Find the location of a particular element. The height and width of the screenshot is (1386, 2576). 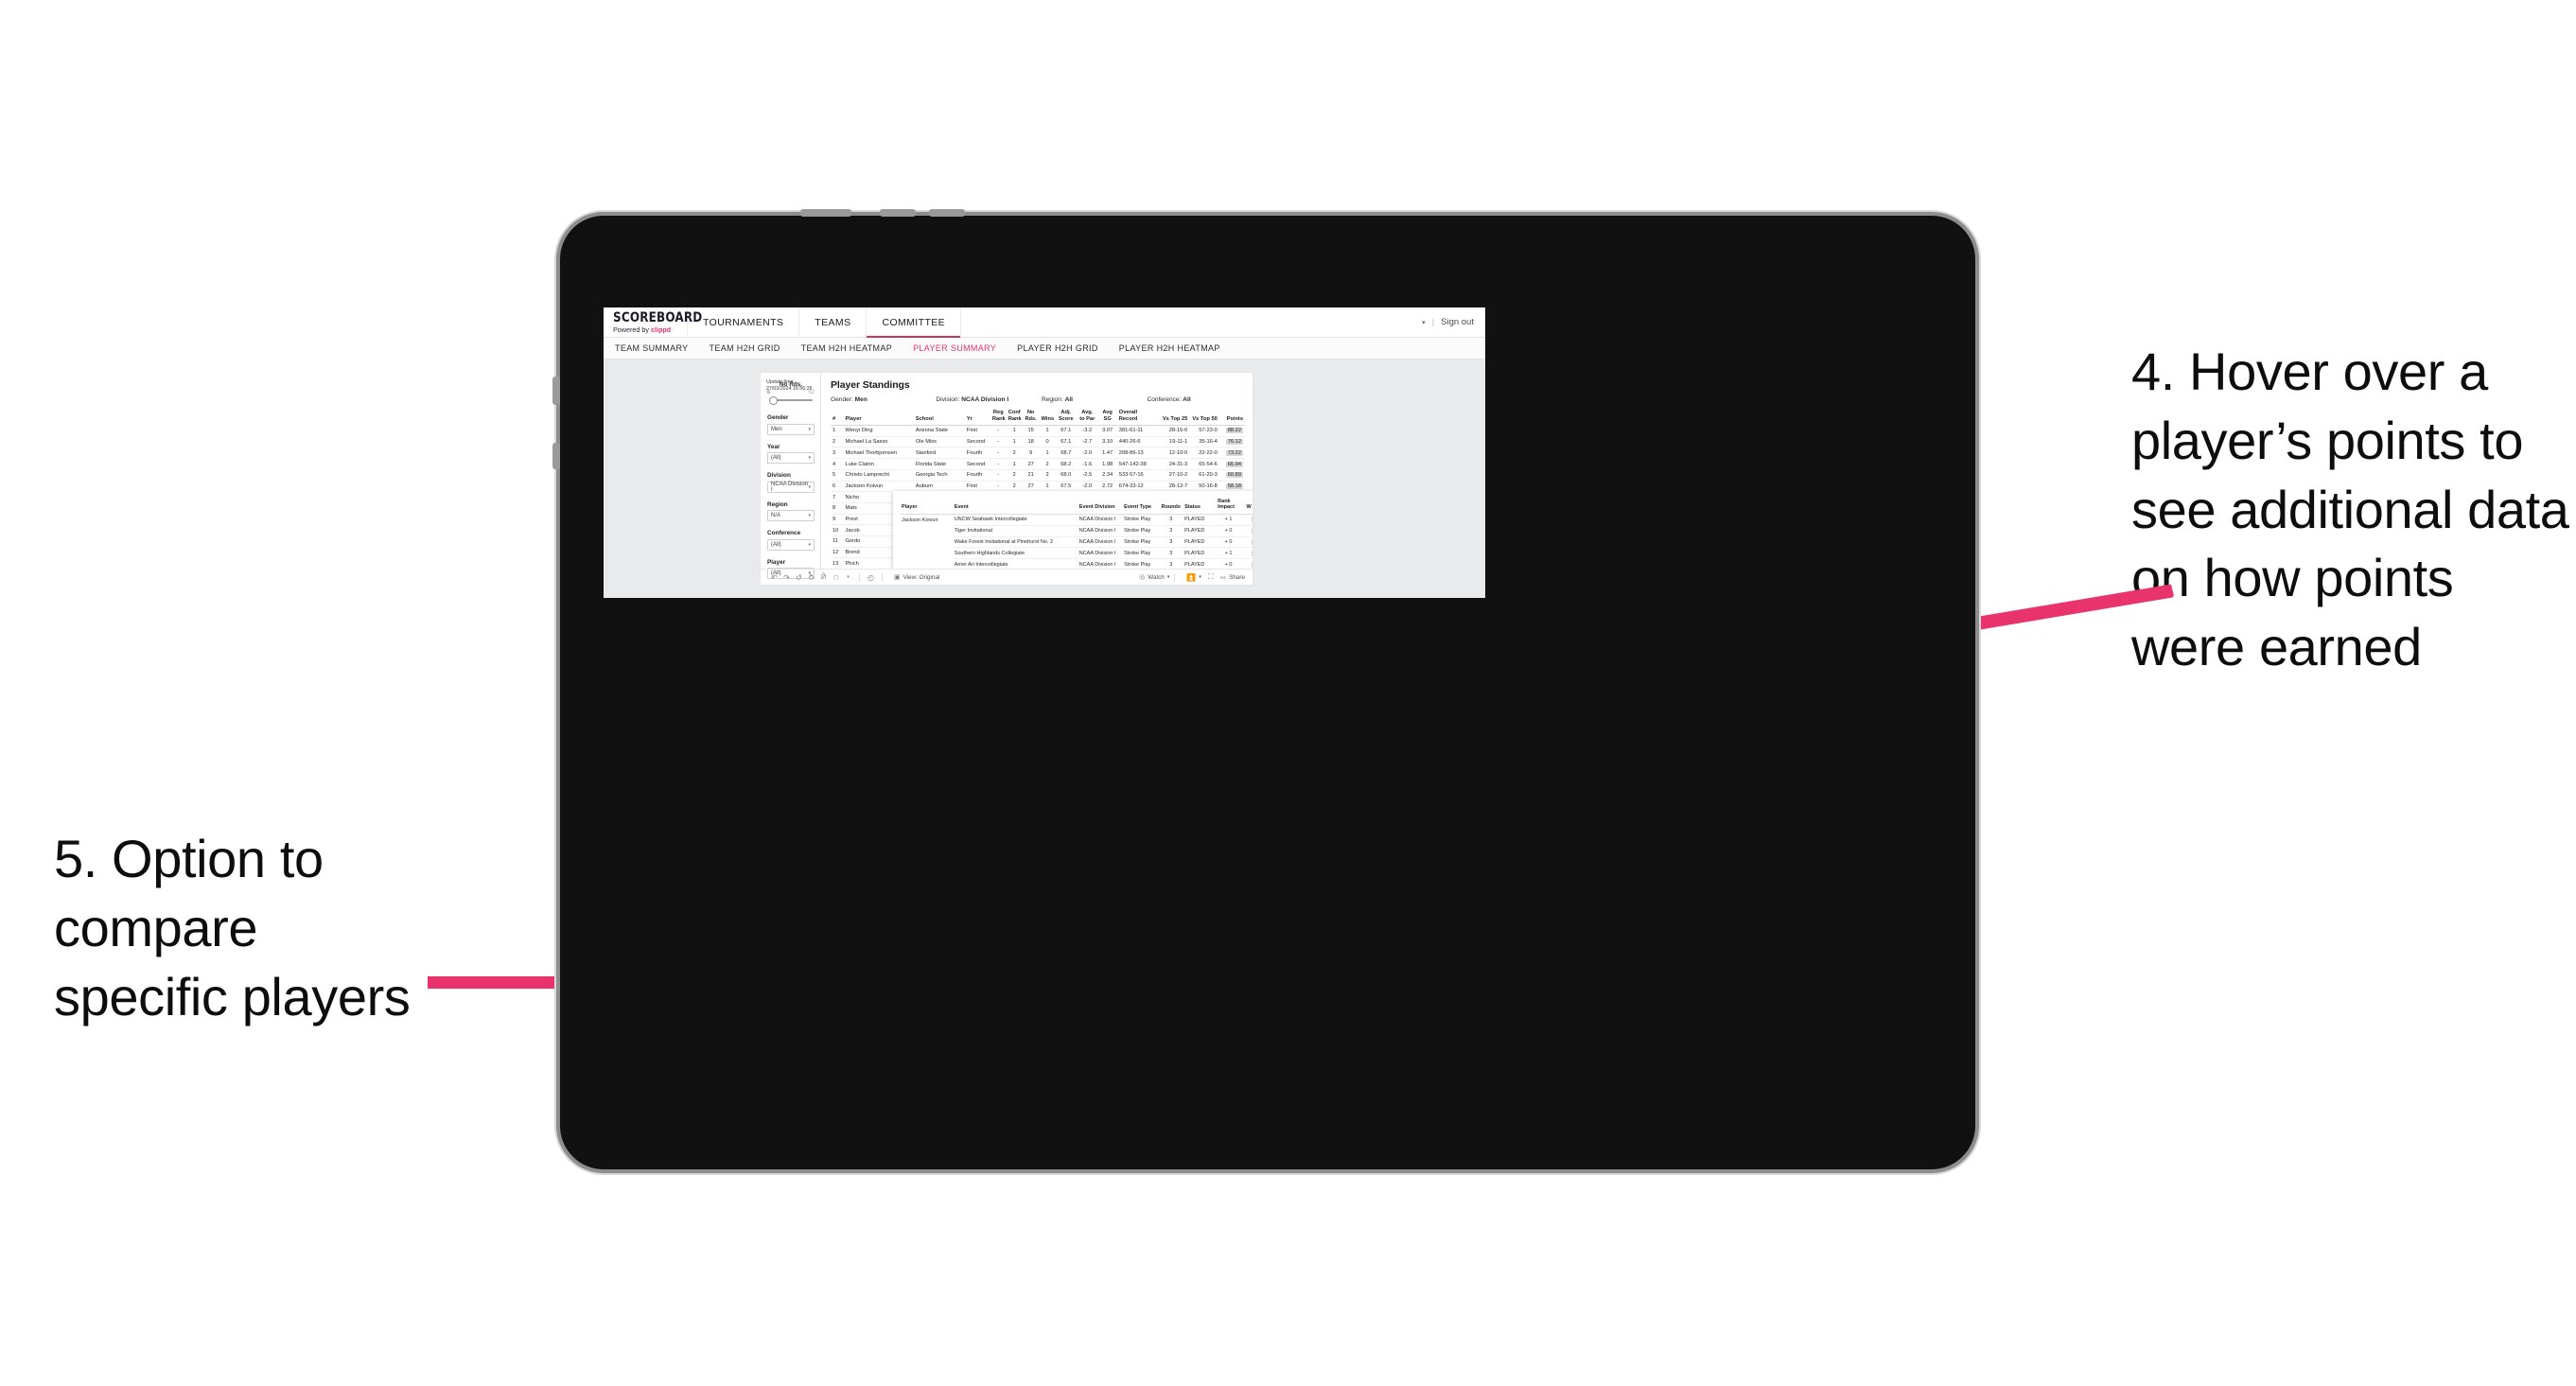

conference-select: (All) ▾ is located at coordinates (791, 544).